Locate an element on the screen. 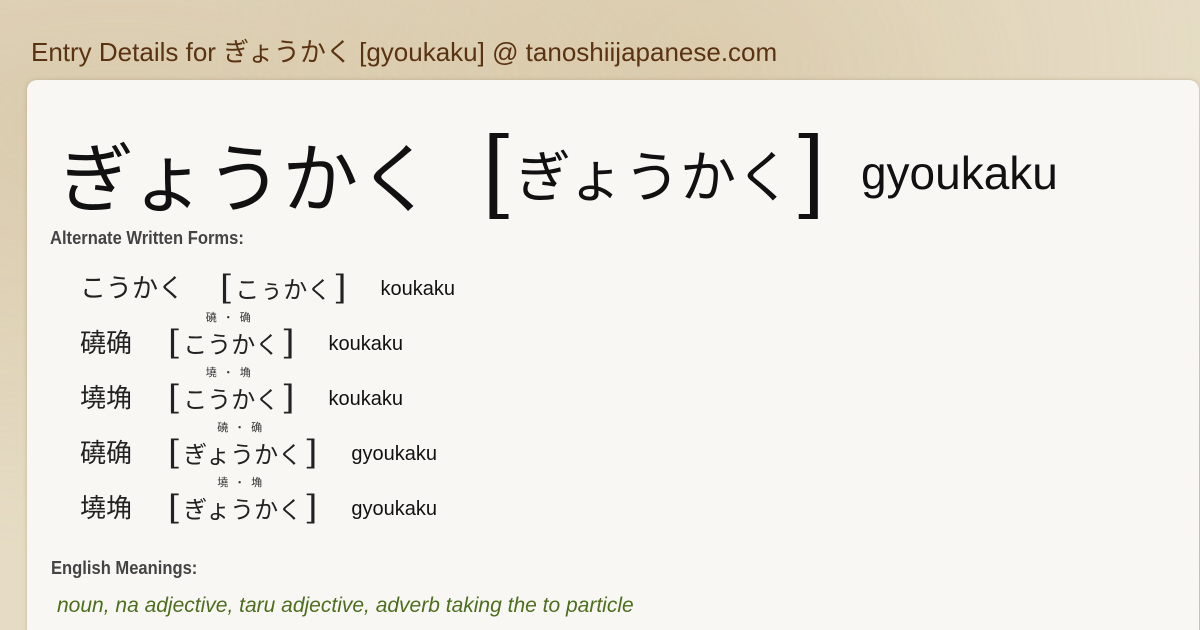  english-meanings-label: English Meanings: is located at coordinates (124, 568).